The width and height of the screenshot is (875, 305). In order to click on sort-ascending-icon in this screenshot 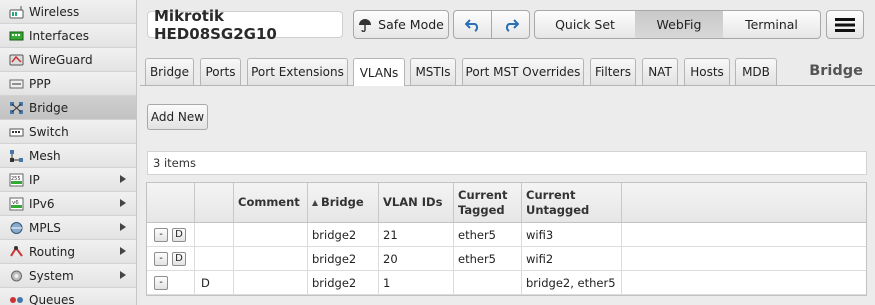, I will do `click(315, 202)`.